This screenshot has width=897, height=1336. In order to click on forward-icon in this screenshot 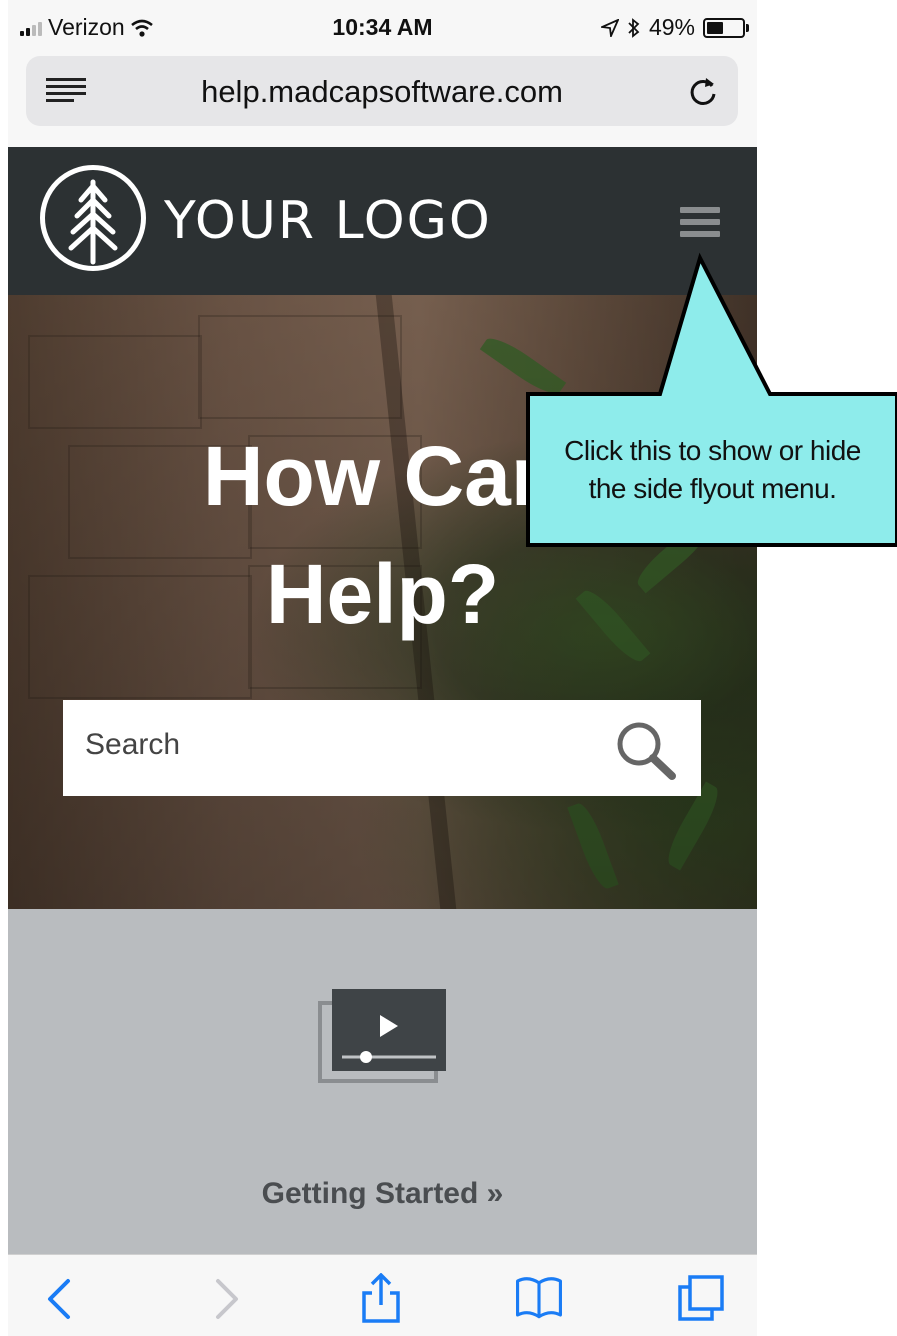, I will do `click(225, 1298)`.